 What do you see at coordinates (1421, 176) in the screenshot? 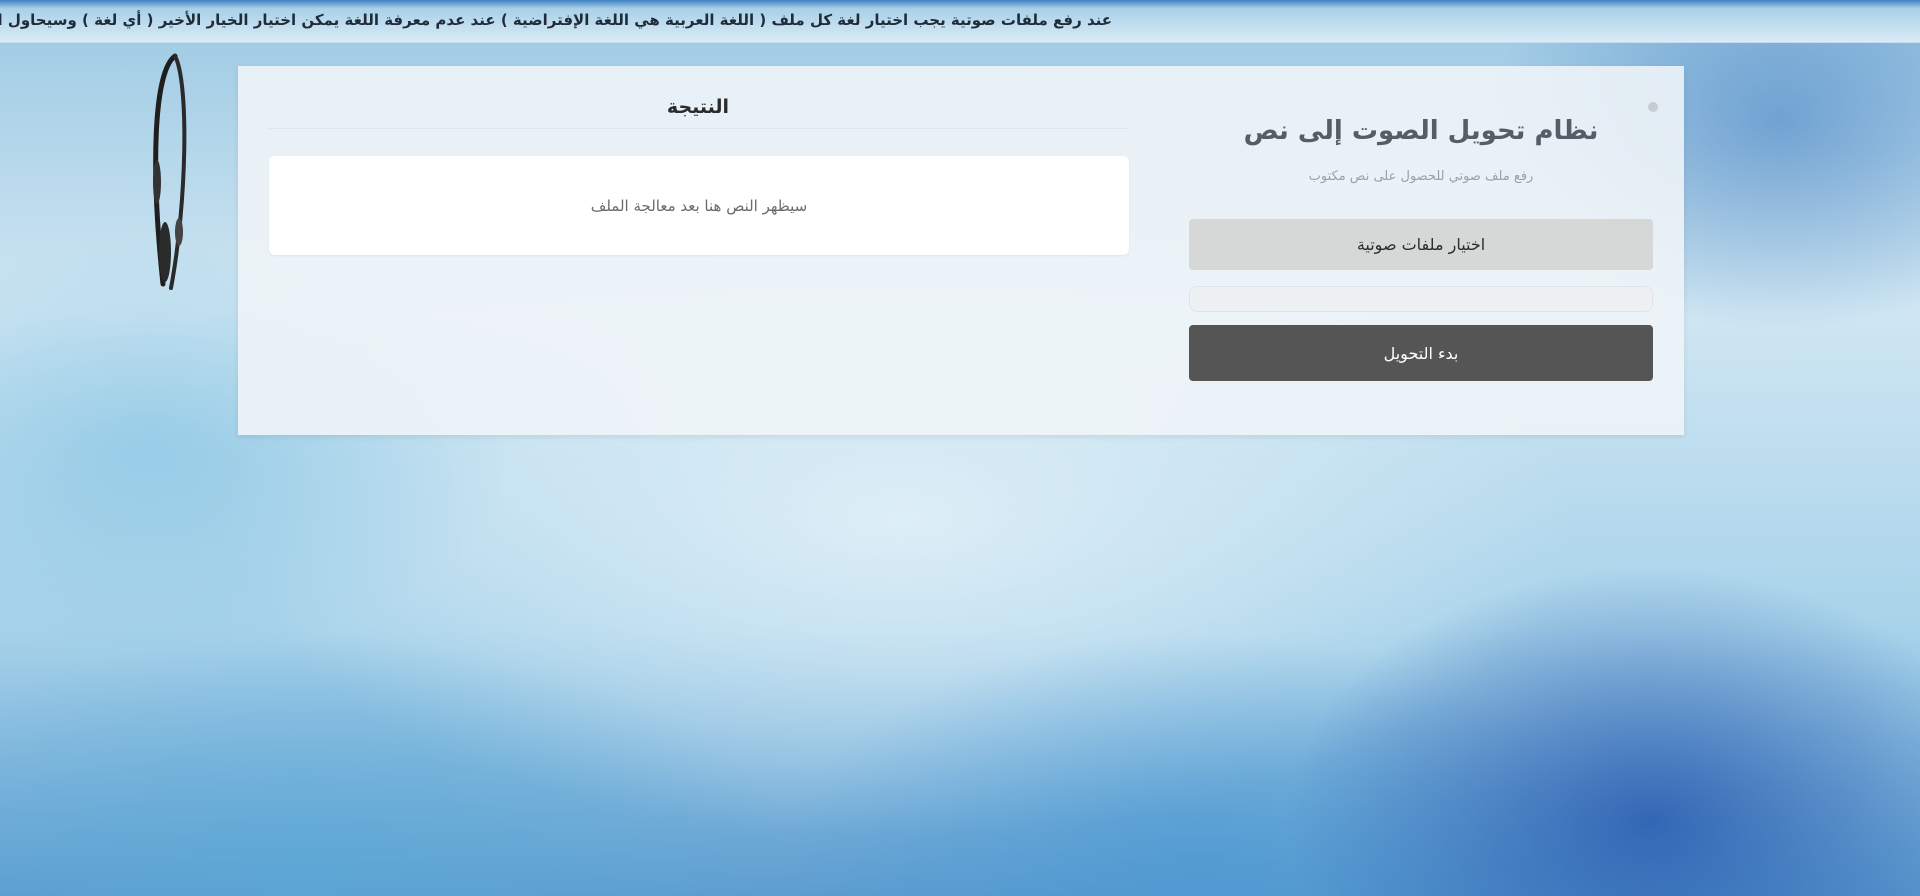
I see `page-subtitle: رفع ملف صوتي للحصول على نص مكتوب` at bounding box center [1421, 176].